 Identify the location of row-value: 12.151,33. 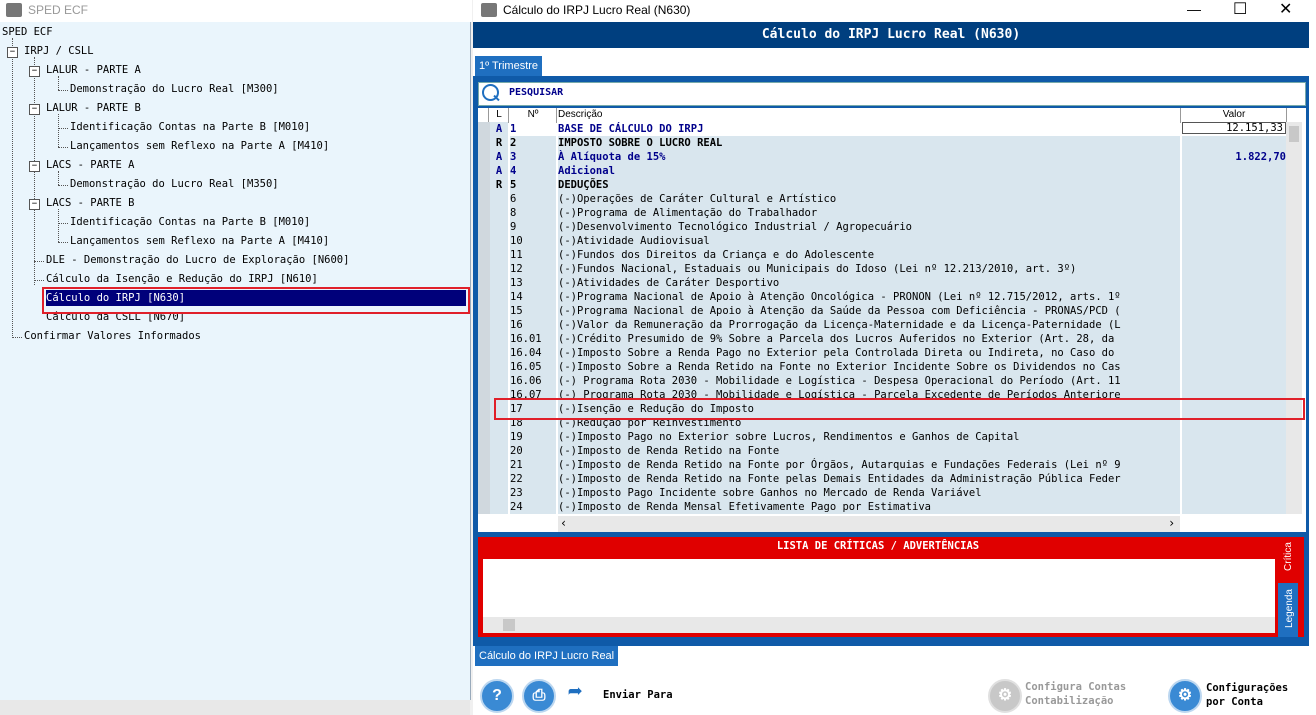
(1234, 128).